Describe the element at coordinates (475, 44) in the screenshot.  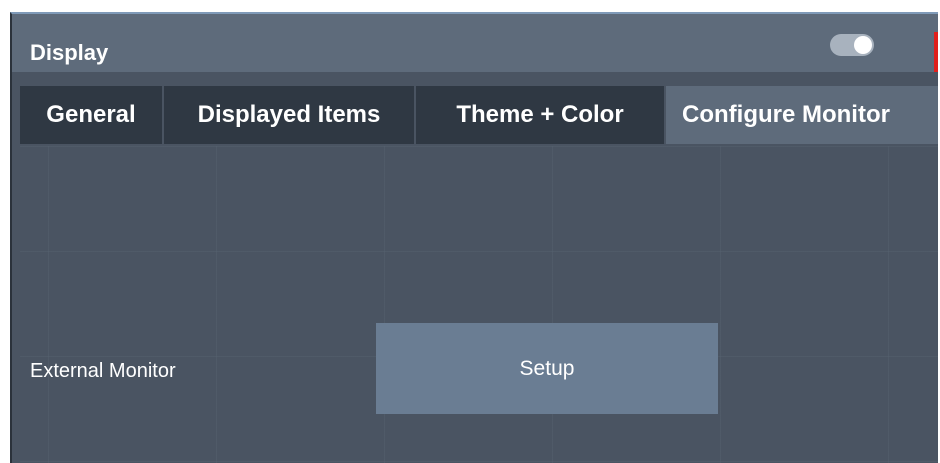
I see `dialog-titlebar: Display` at that location.